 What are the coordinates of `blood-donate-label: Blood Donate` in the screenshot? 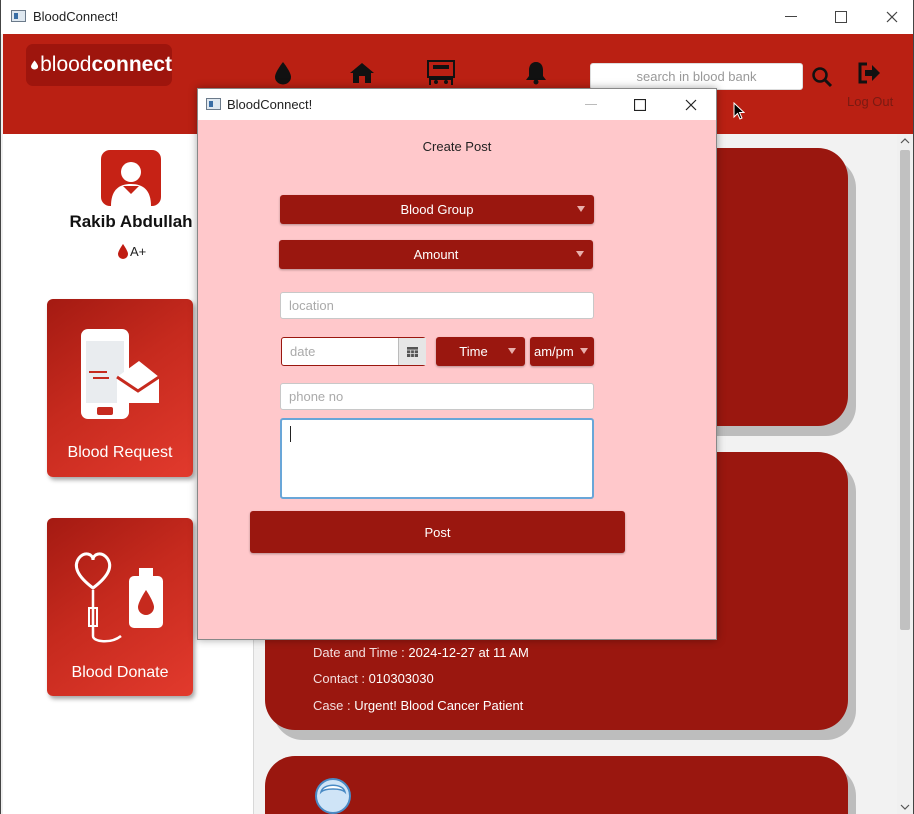 It's located at (120, 672).